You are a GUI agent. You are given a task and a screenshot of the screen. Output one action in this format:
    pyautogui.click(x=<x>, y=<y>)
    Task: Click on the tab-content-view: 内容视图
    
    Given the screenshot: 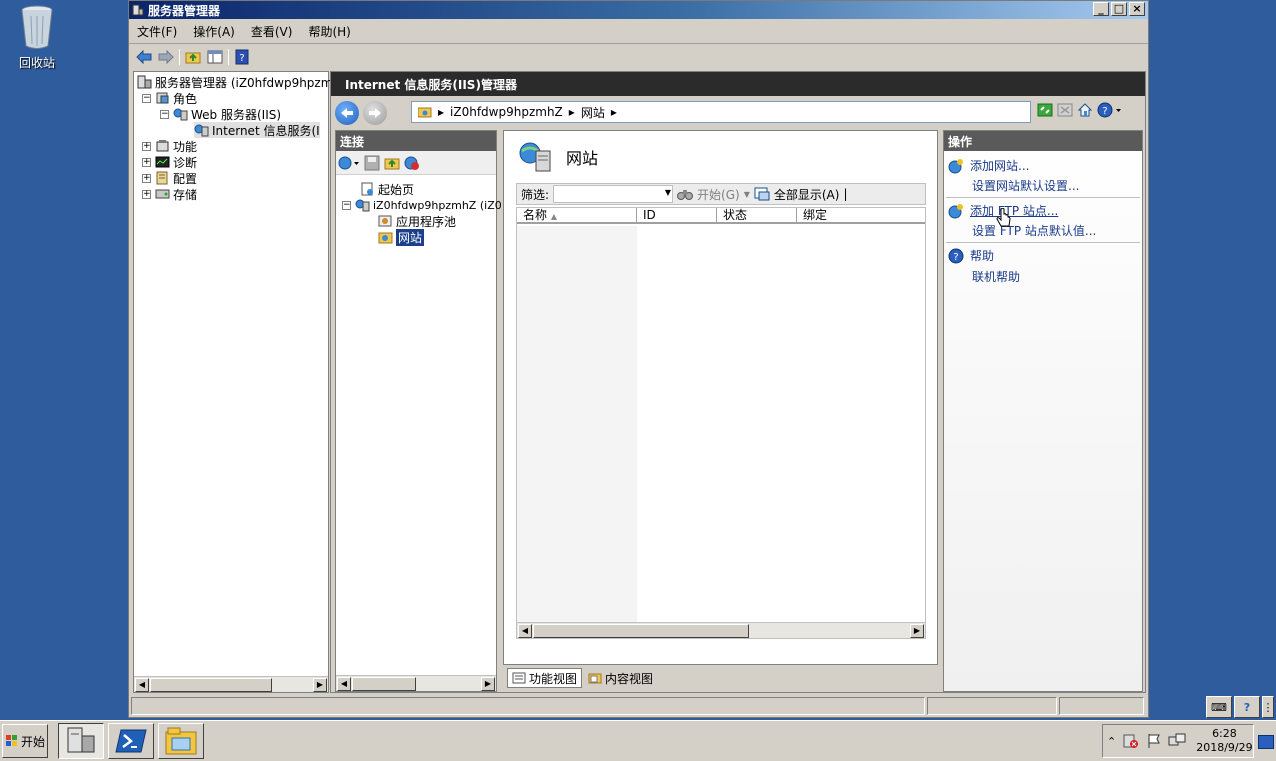 What is the action you would take?
    pyautogui.click(x=620, y=678)
    